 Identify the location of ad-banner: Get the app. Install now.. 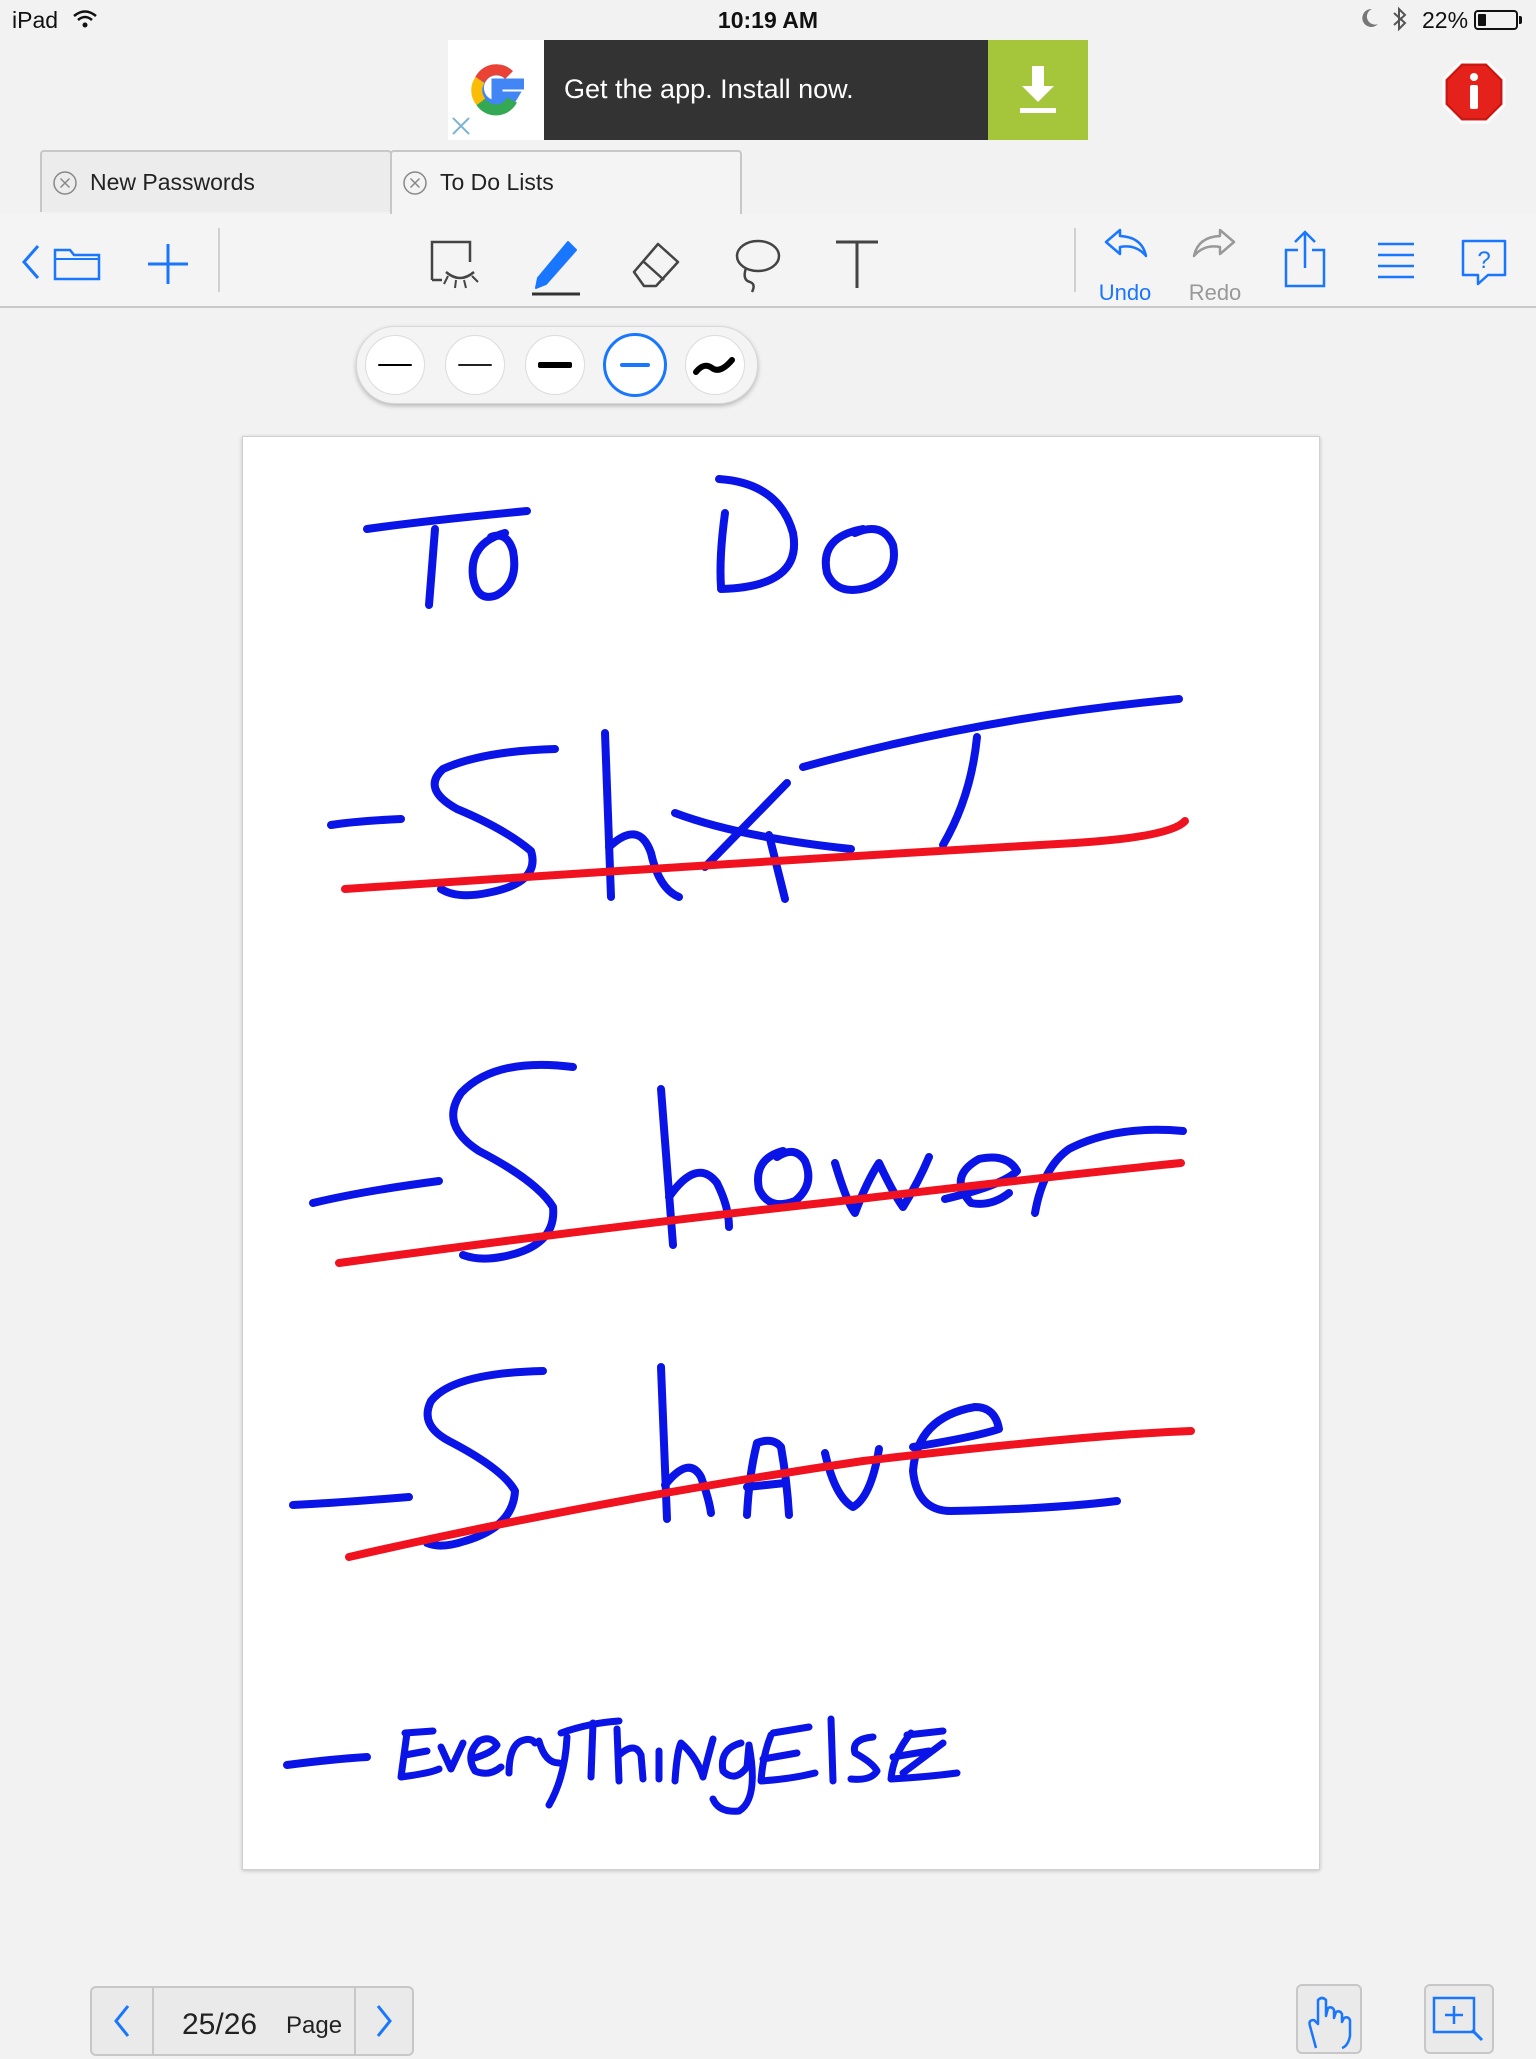
(768, 90).